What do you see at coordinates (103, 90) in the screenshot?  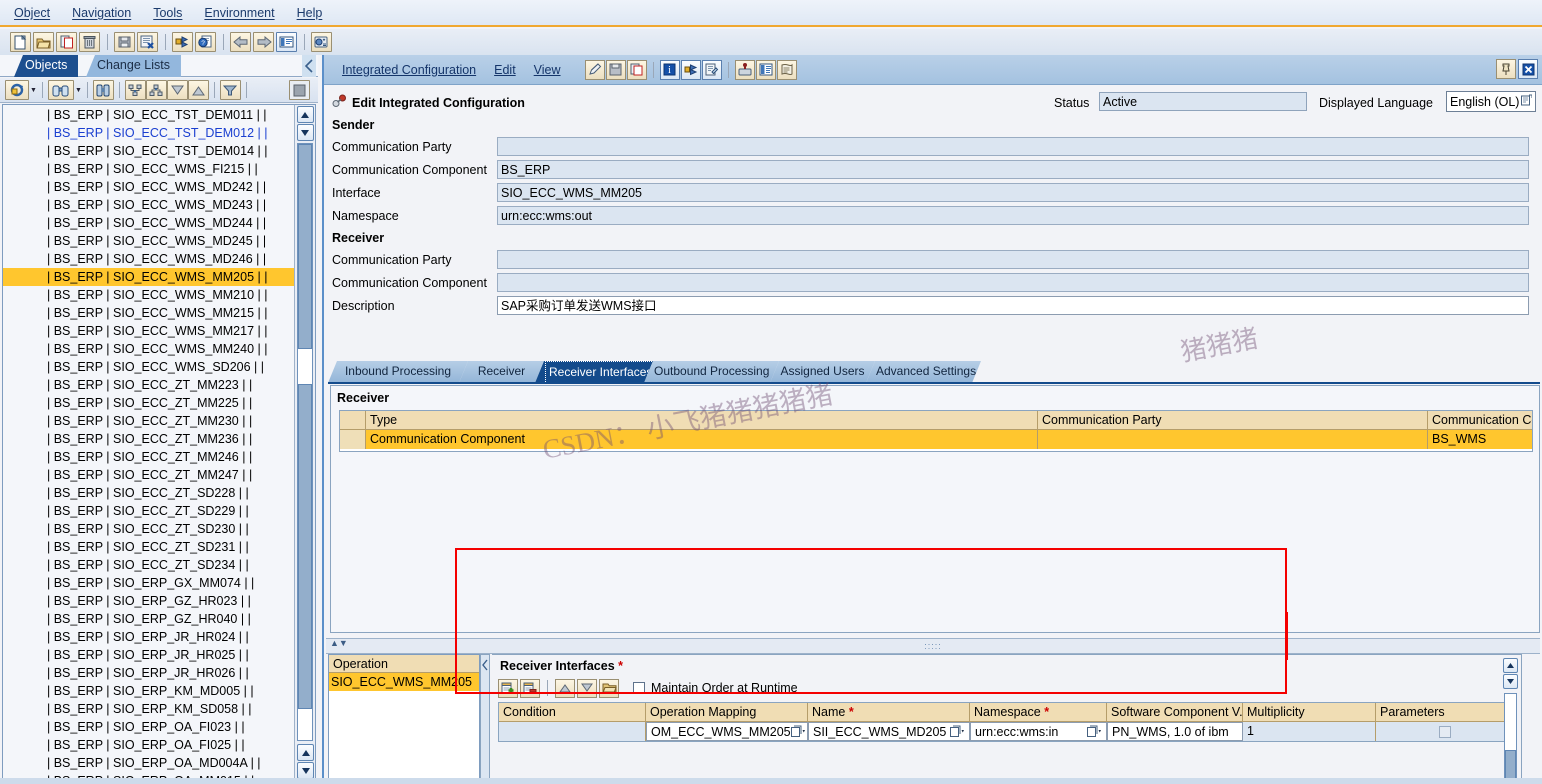 I see `search-icon` at bounding box center [103, 90].